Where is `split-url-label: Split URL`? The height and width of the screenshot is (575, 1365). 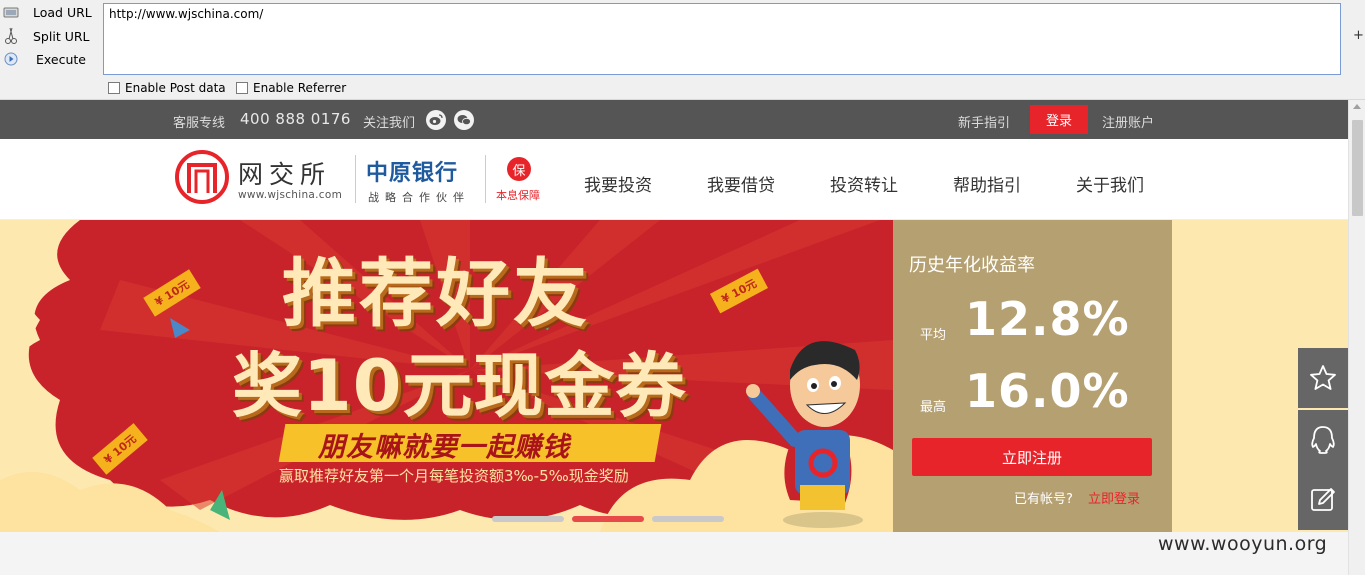 split-url-label: Split URL is located at coordinates (61, 36).